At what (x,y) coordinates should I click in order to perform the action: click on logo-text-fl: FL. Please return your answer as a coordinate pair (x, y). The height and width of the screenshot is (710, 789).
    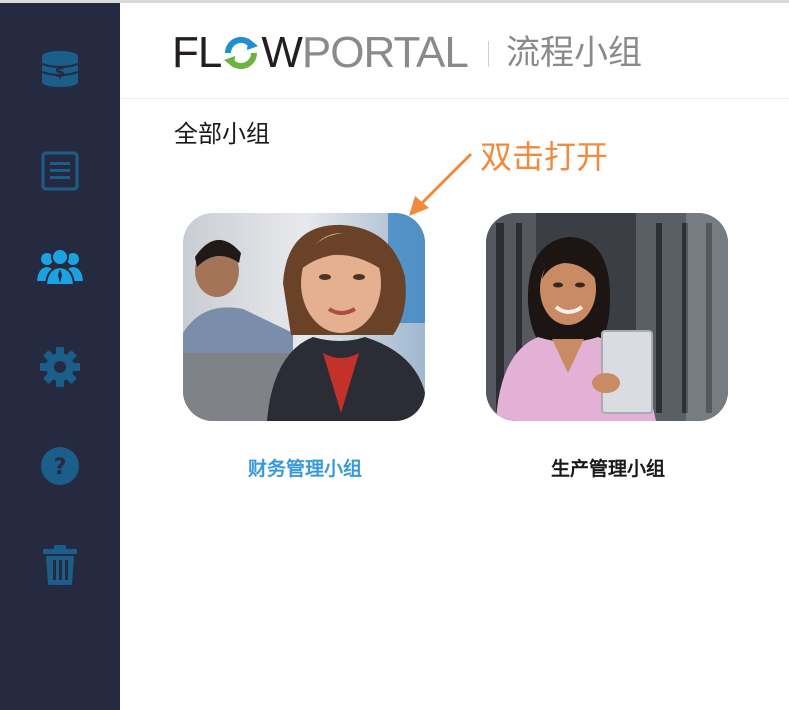
    Looking at the image, I should click on (197, 52).